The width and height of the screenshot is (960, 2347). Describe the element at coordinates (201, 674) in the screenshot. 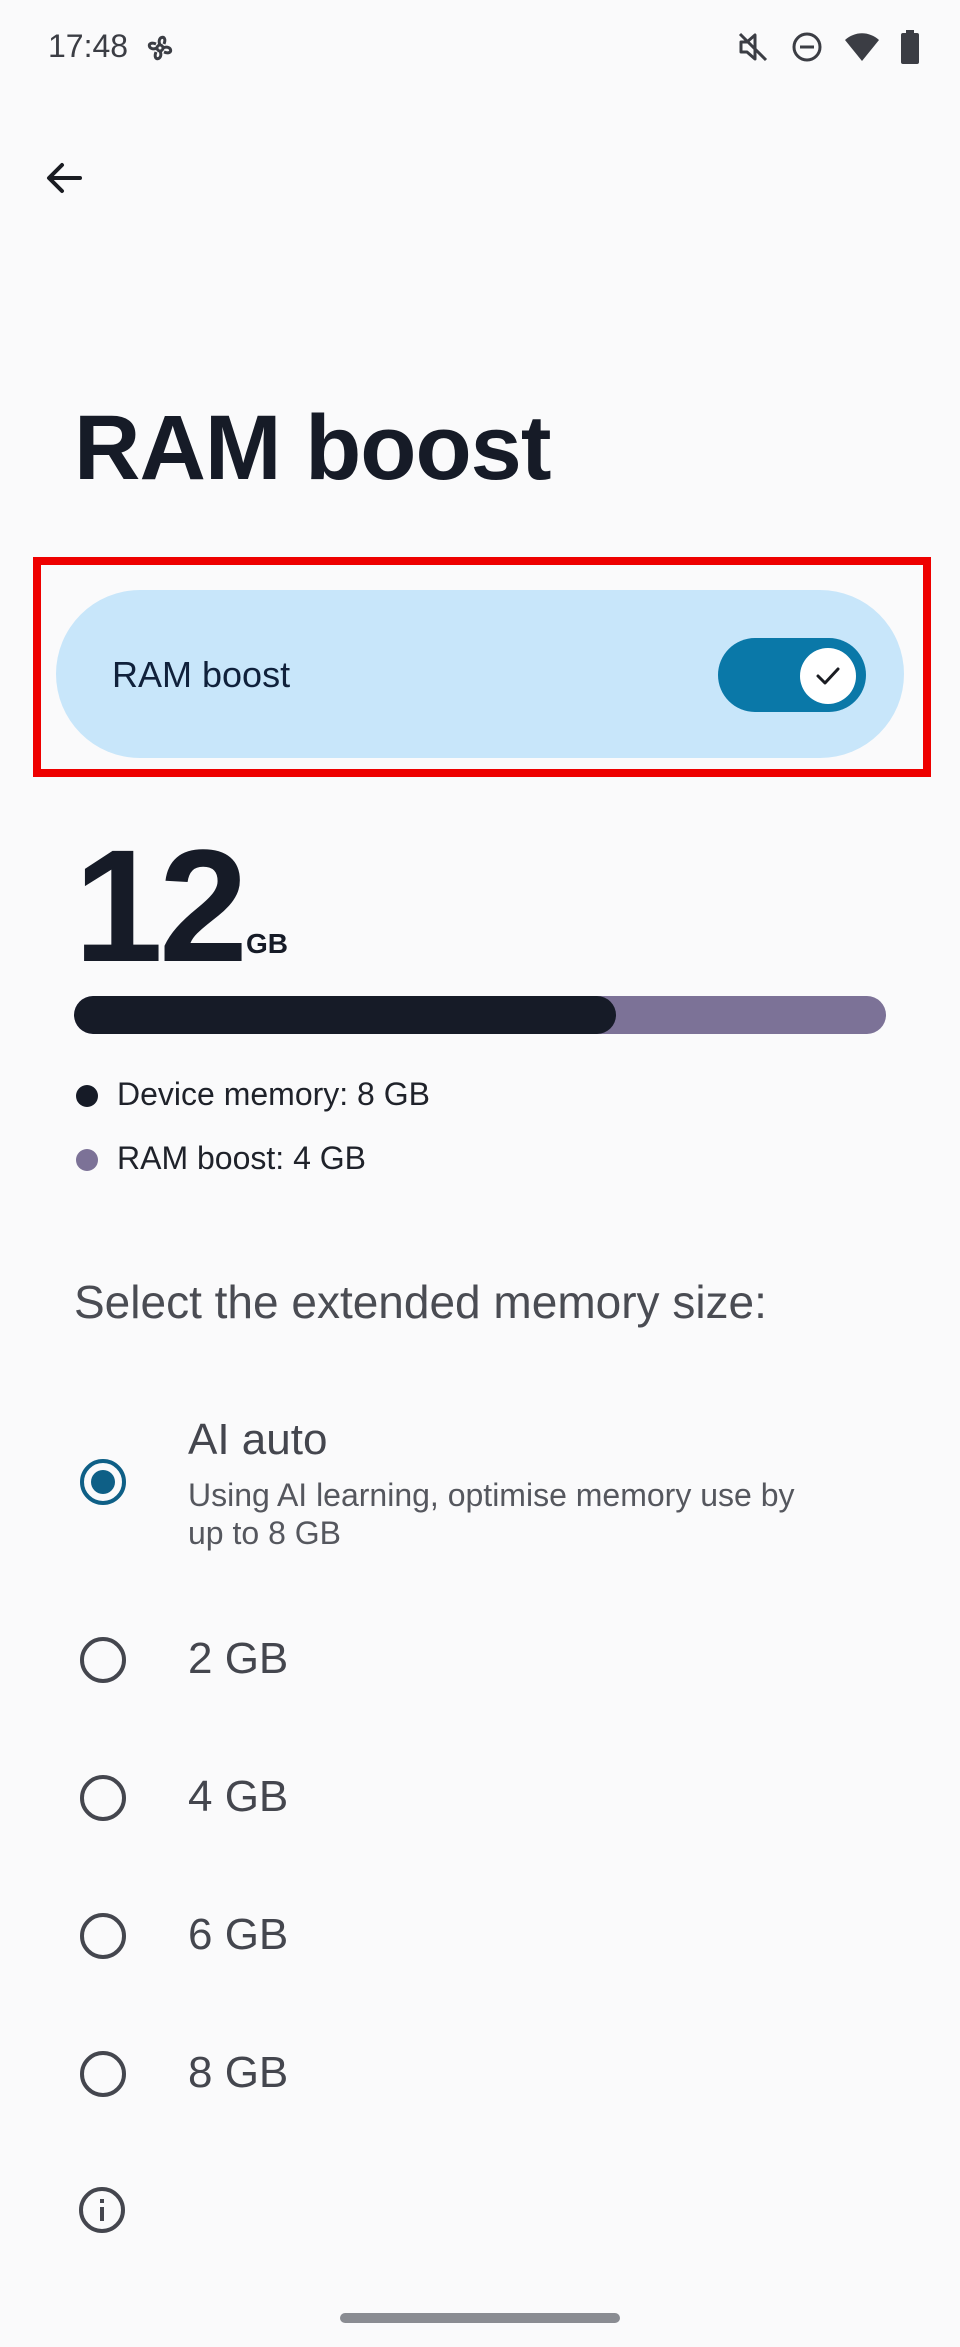

I see `ram-boost-toggle-label: RAM boost` at that location.